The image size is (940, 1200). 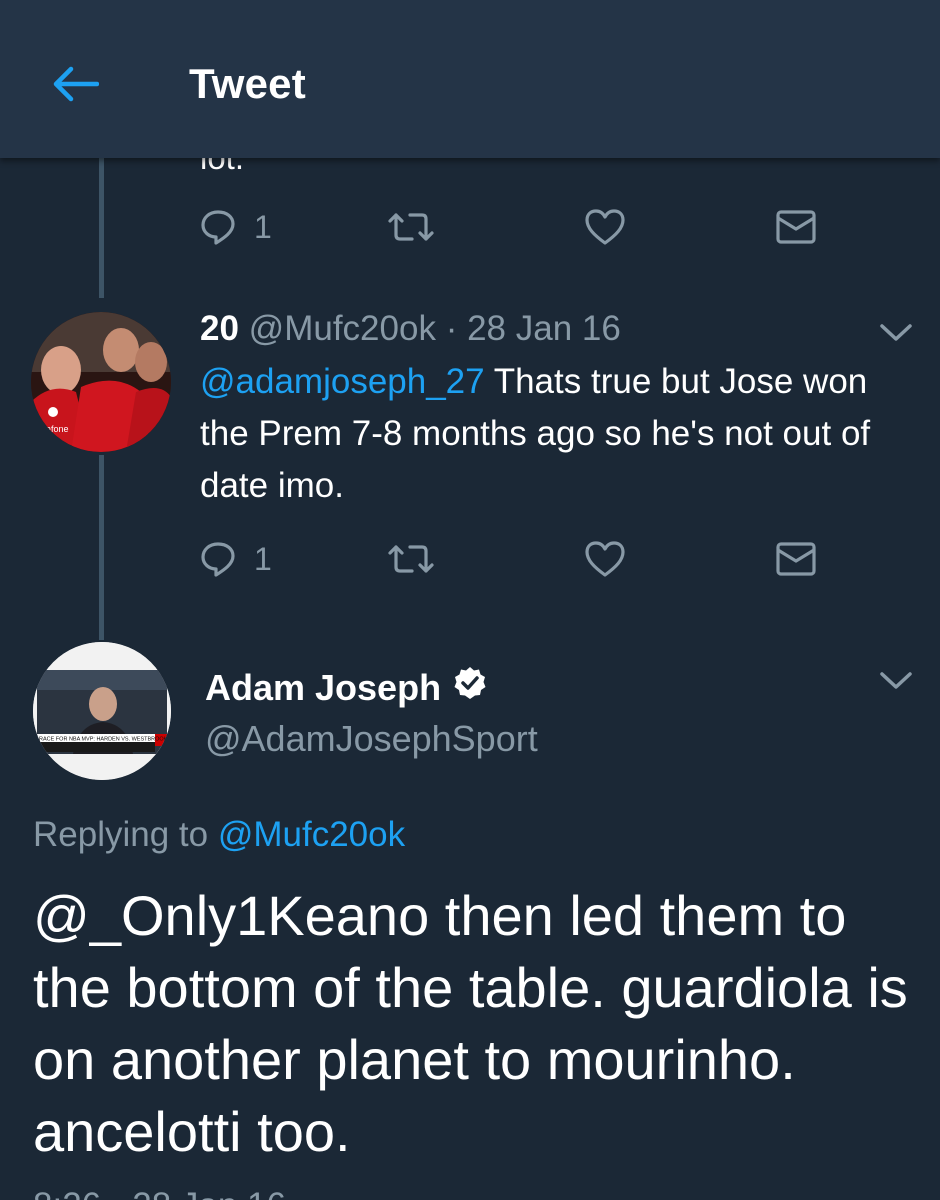 What do you see at coordinates (470, 687) in the screenshot?
I see `verified-badge-icon` at bounding box center [470, 687].